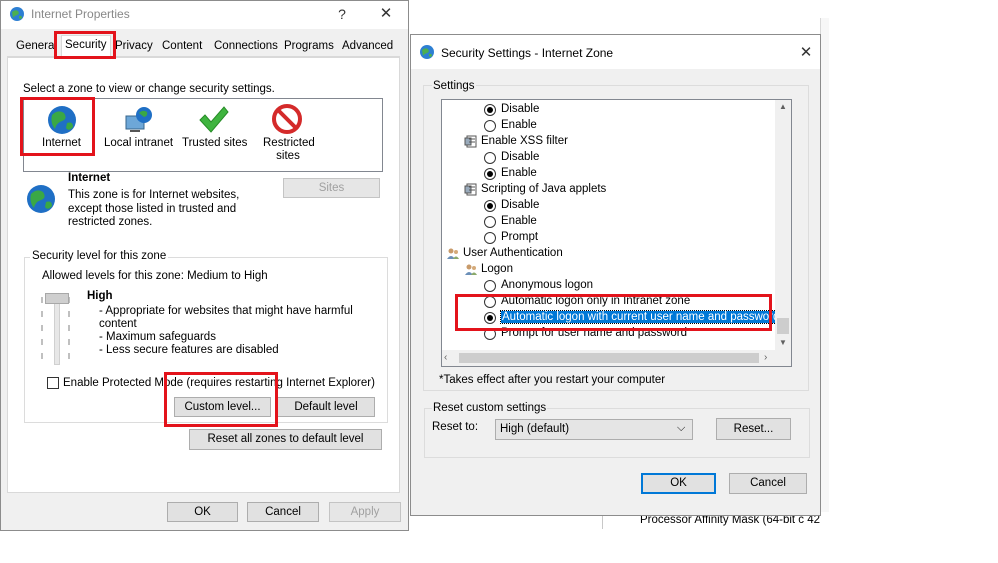  What do you see at coordinates (471, 190) in the screenshot?
I see `settings-page-icon` at bounding box center [471, 190].